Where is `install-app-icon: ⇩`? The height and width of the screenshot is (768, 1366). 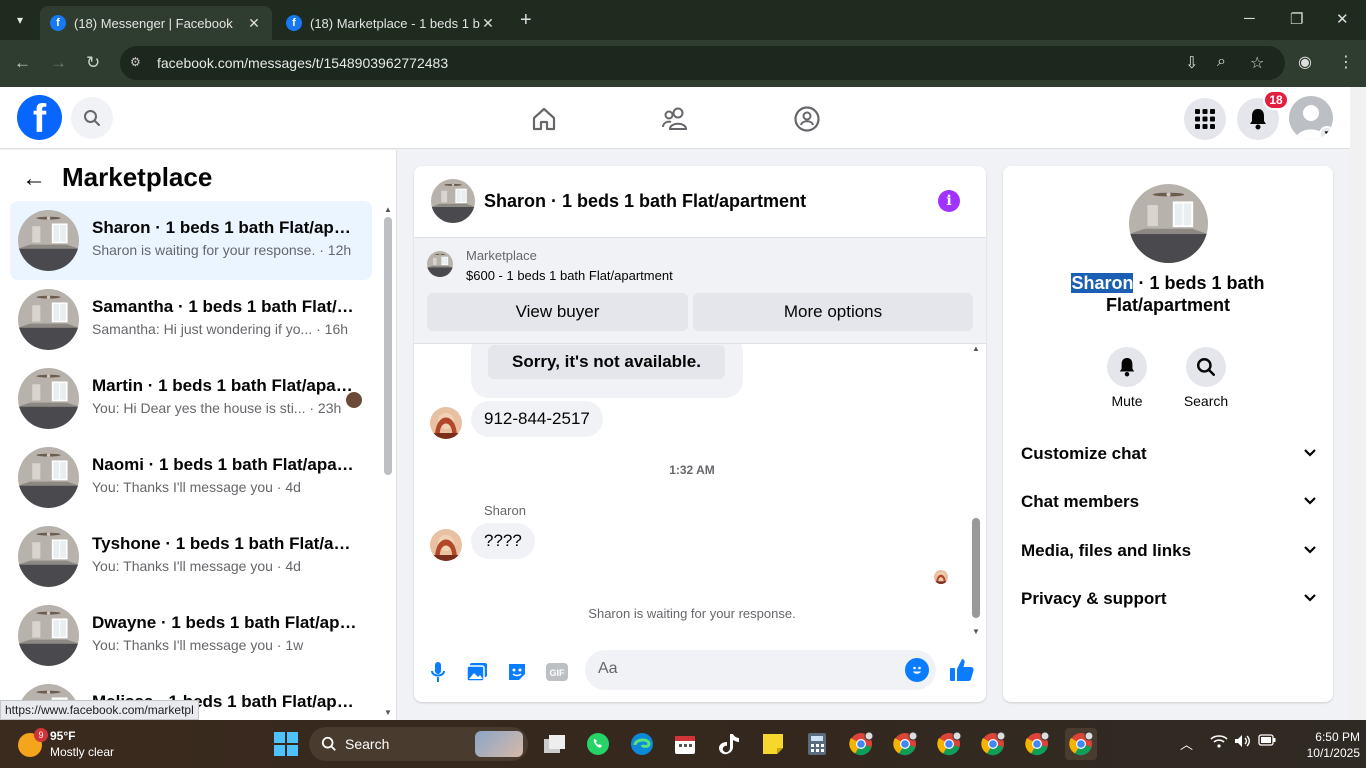 install-app-icon: ⇩ is located at coordinates (1191, 63).